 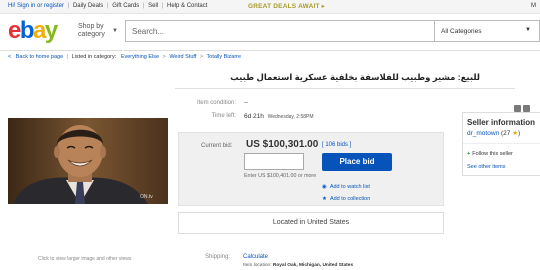 I want to click on time-left-duration: 6d 21h, so click(x=254, y=116).